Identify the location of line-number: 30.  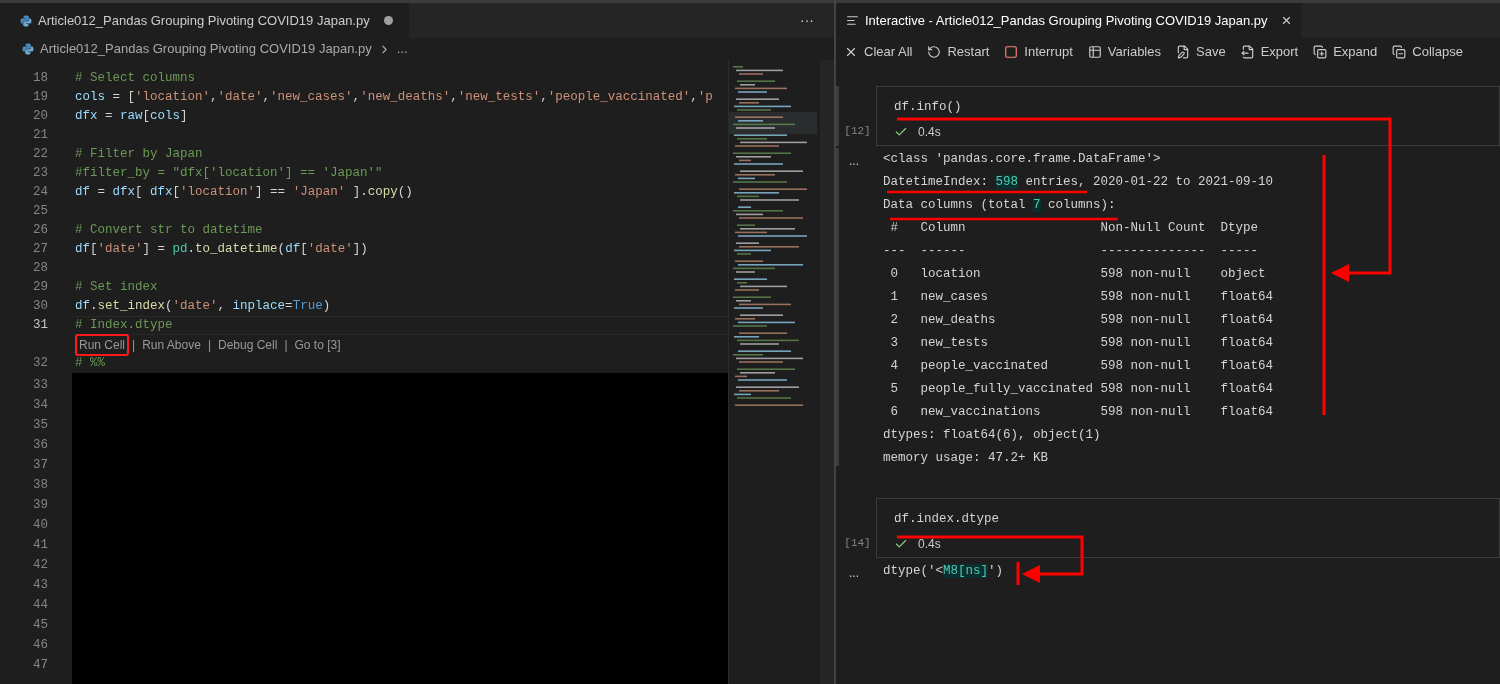
(40, 307).